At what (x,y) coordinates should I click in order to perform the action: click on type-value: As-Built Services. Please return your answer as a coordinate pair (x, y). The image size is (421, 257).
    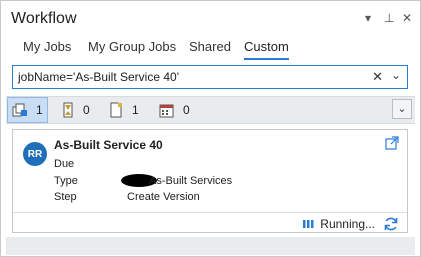
    Looking at the image, I should click on (191, 181).